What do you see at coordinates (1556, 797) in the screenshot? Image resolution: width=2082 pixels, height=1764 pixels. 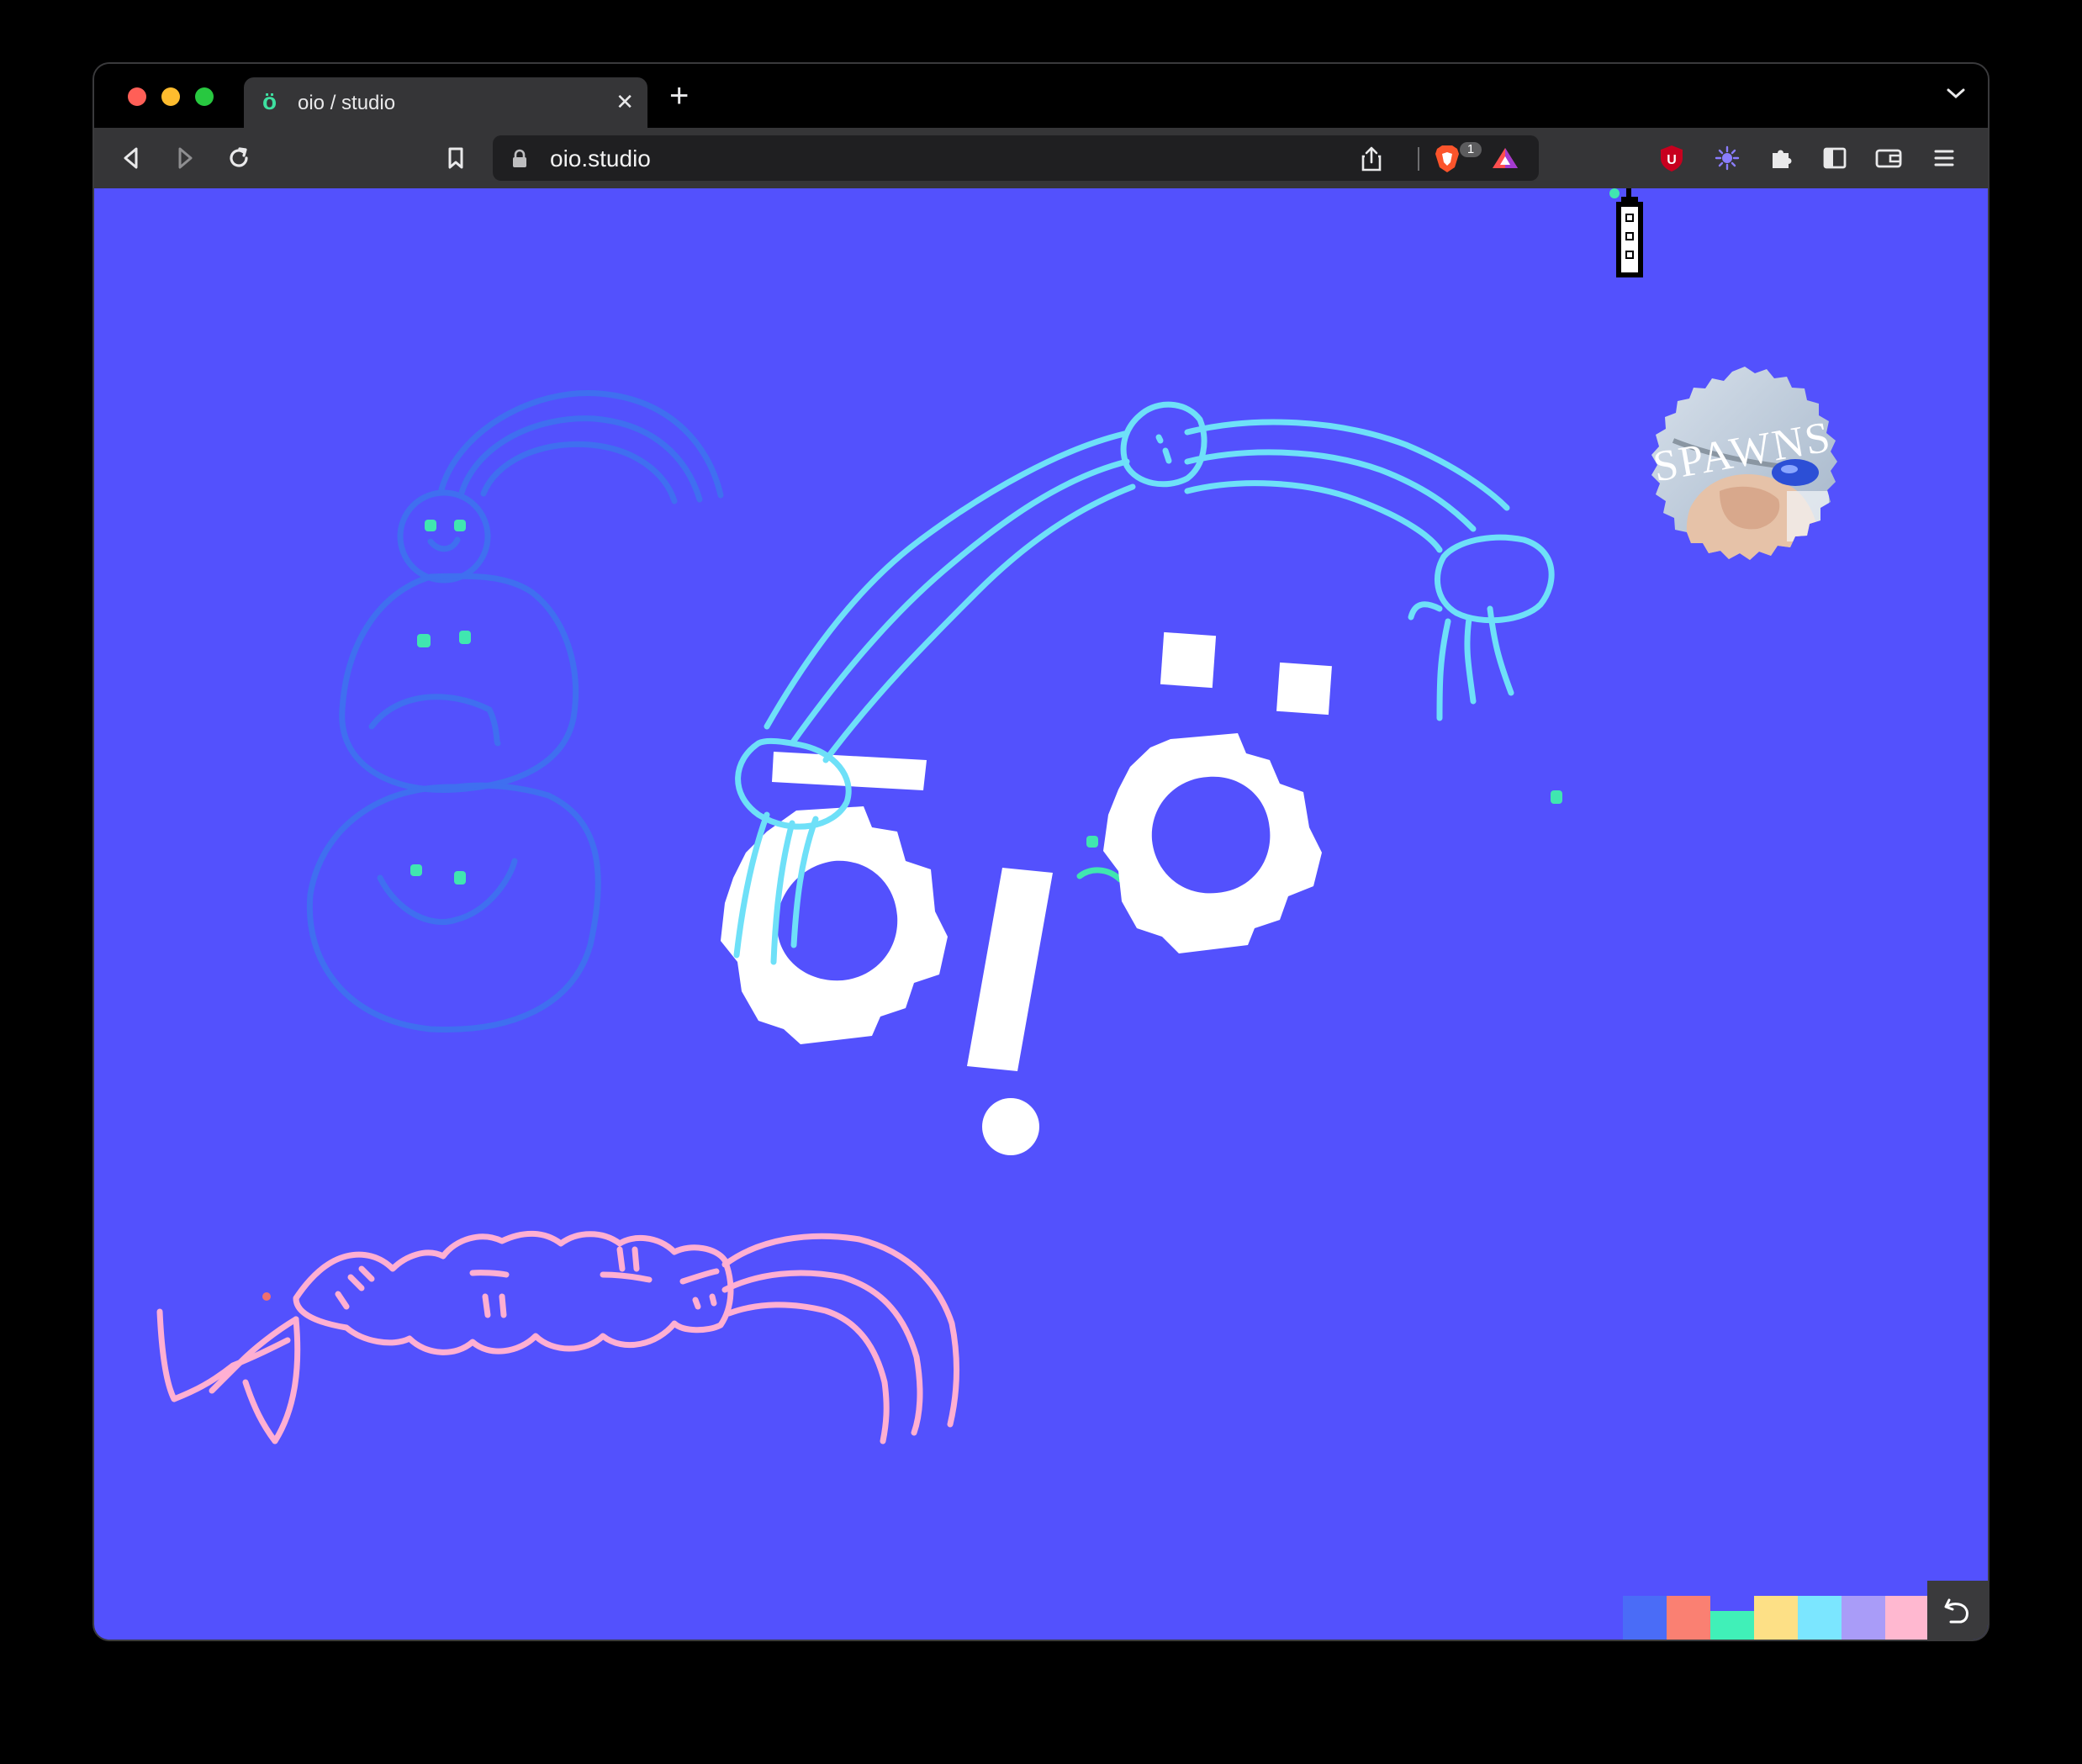 I see `green-dot-doodle` at bounding box center [1556, 797].